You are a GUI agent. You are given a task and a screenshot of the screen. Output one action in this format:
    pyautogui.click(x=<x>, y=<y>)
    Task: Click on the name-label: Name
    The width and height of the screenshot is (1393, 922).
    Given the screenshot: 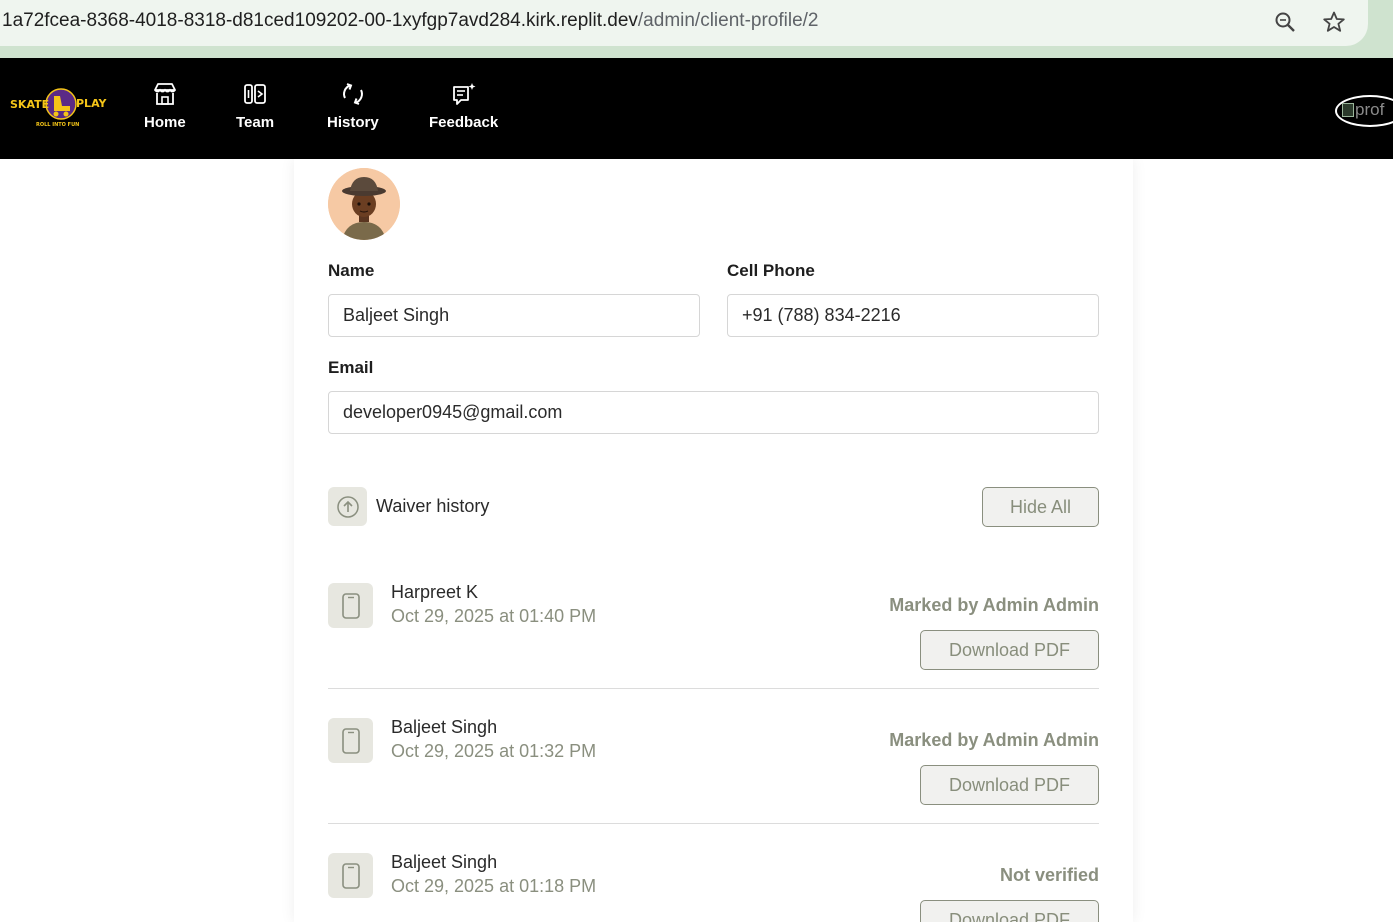 What is the action you would take?
    pyautogui.click(x=351, y=270)
    